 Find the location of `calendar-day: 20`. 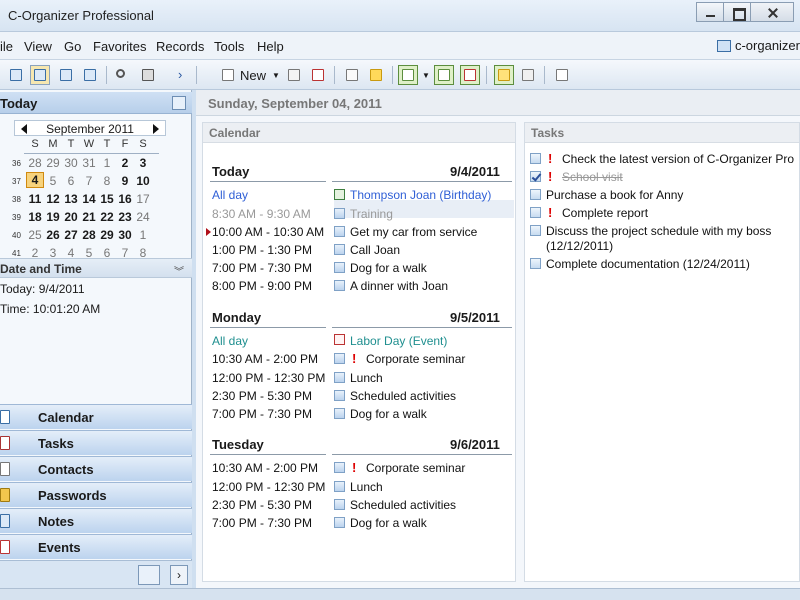

calendar-day: 20 is located at coordinates (71, 217).